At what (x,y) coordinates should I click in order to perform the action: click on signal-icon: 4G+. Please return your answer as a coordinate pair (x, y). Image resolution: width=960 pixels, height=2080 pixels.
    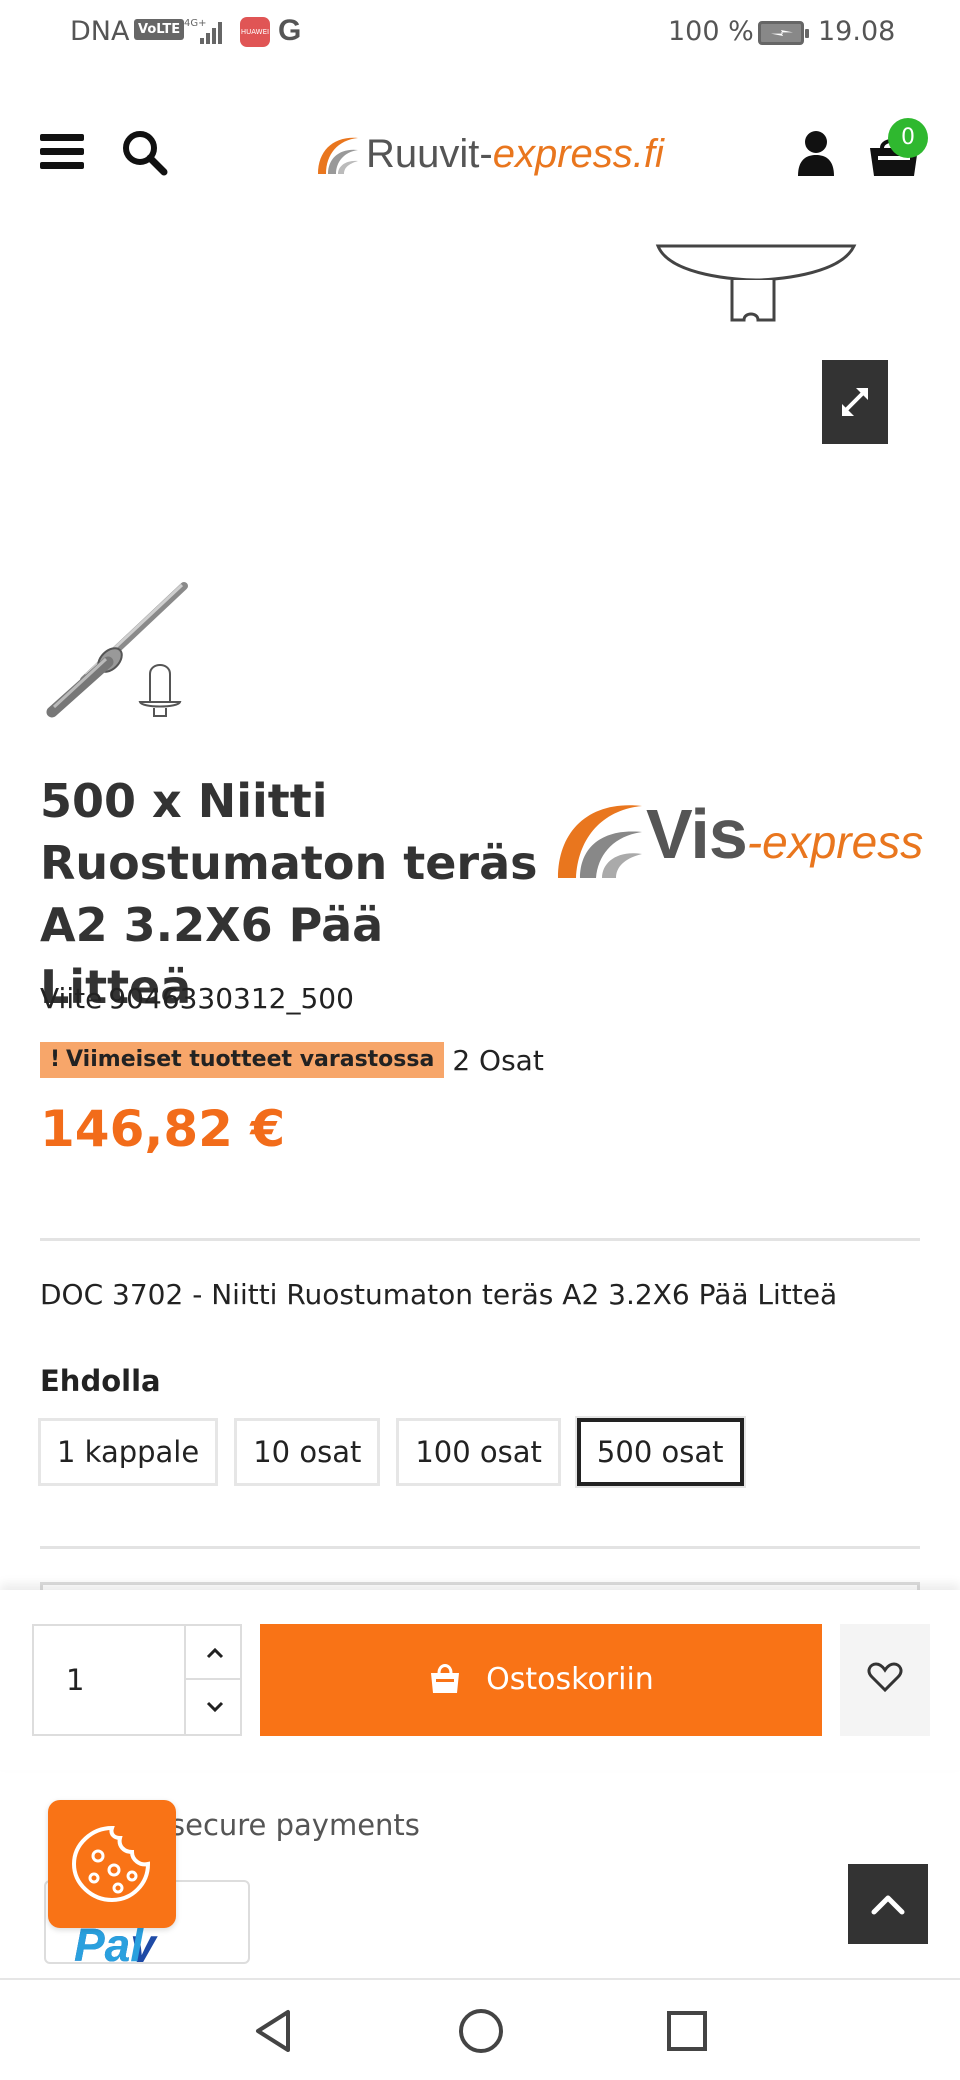
    Looking at the image, I should click on (203, 31).